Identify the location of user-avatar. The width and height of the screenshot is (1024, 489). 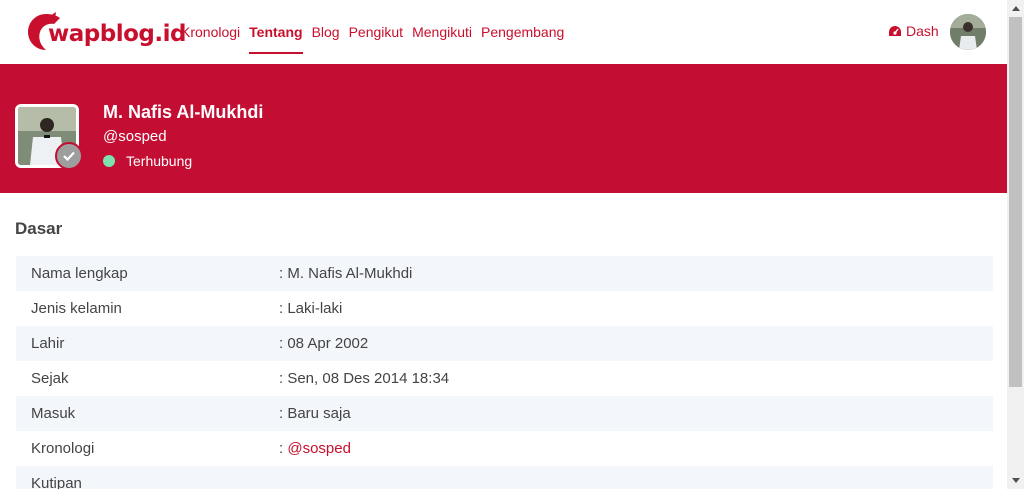
(968, 32).